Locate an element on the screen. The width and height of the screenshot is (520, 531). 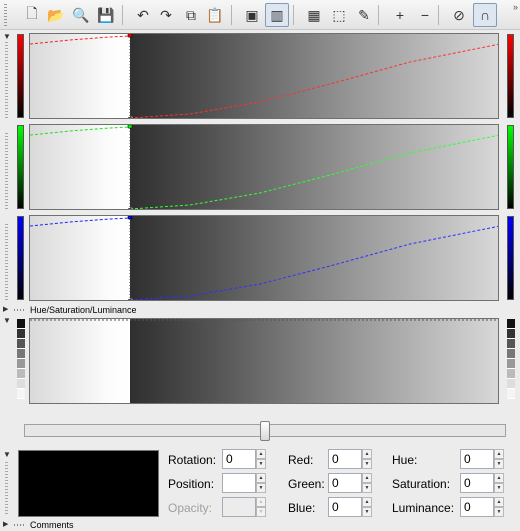
rotation-label: Rotation: is located at coordinates (192, 460).